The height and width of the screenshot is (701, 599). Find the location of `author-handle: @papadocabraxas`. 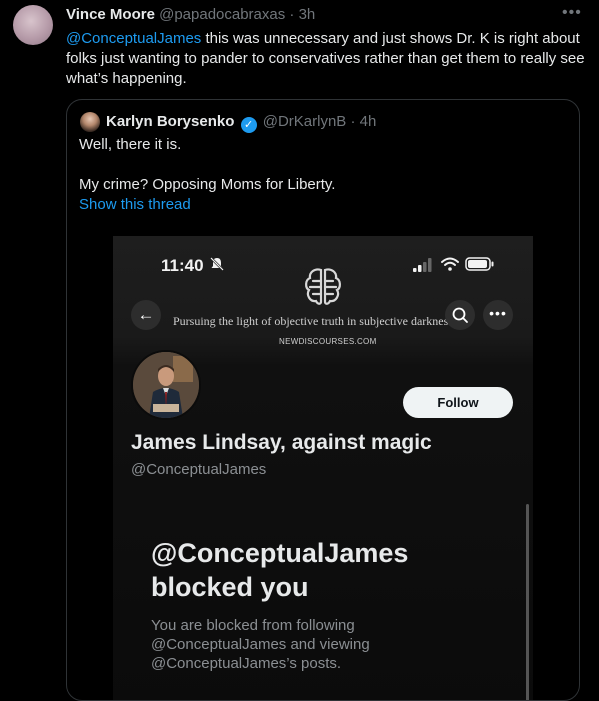

author-handle: @papadocabraxas is located at coordinates (222, 14).